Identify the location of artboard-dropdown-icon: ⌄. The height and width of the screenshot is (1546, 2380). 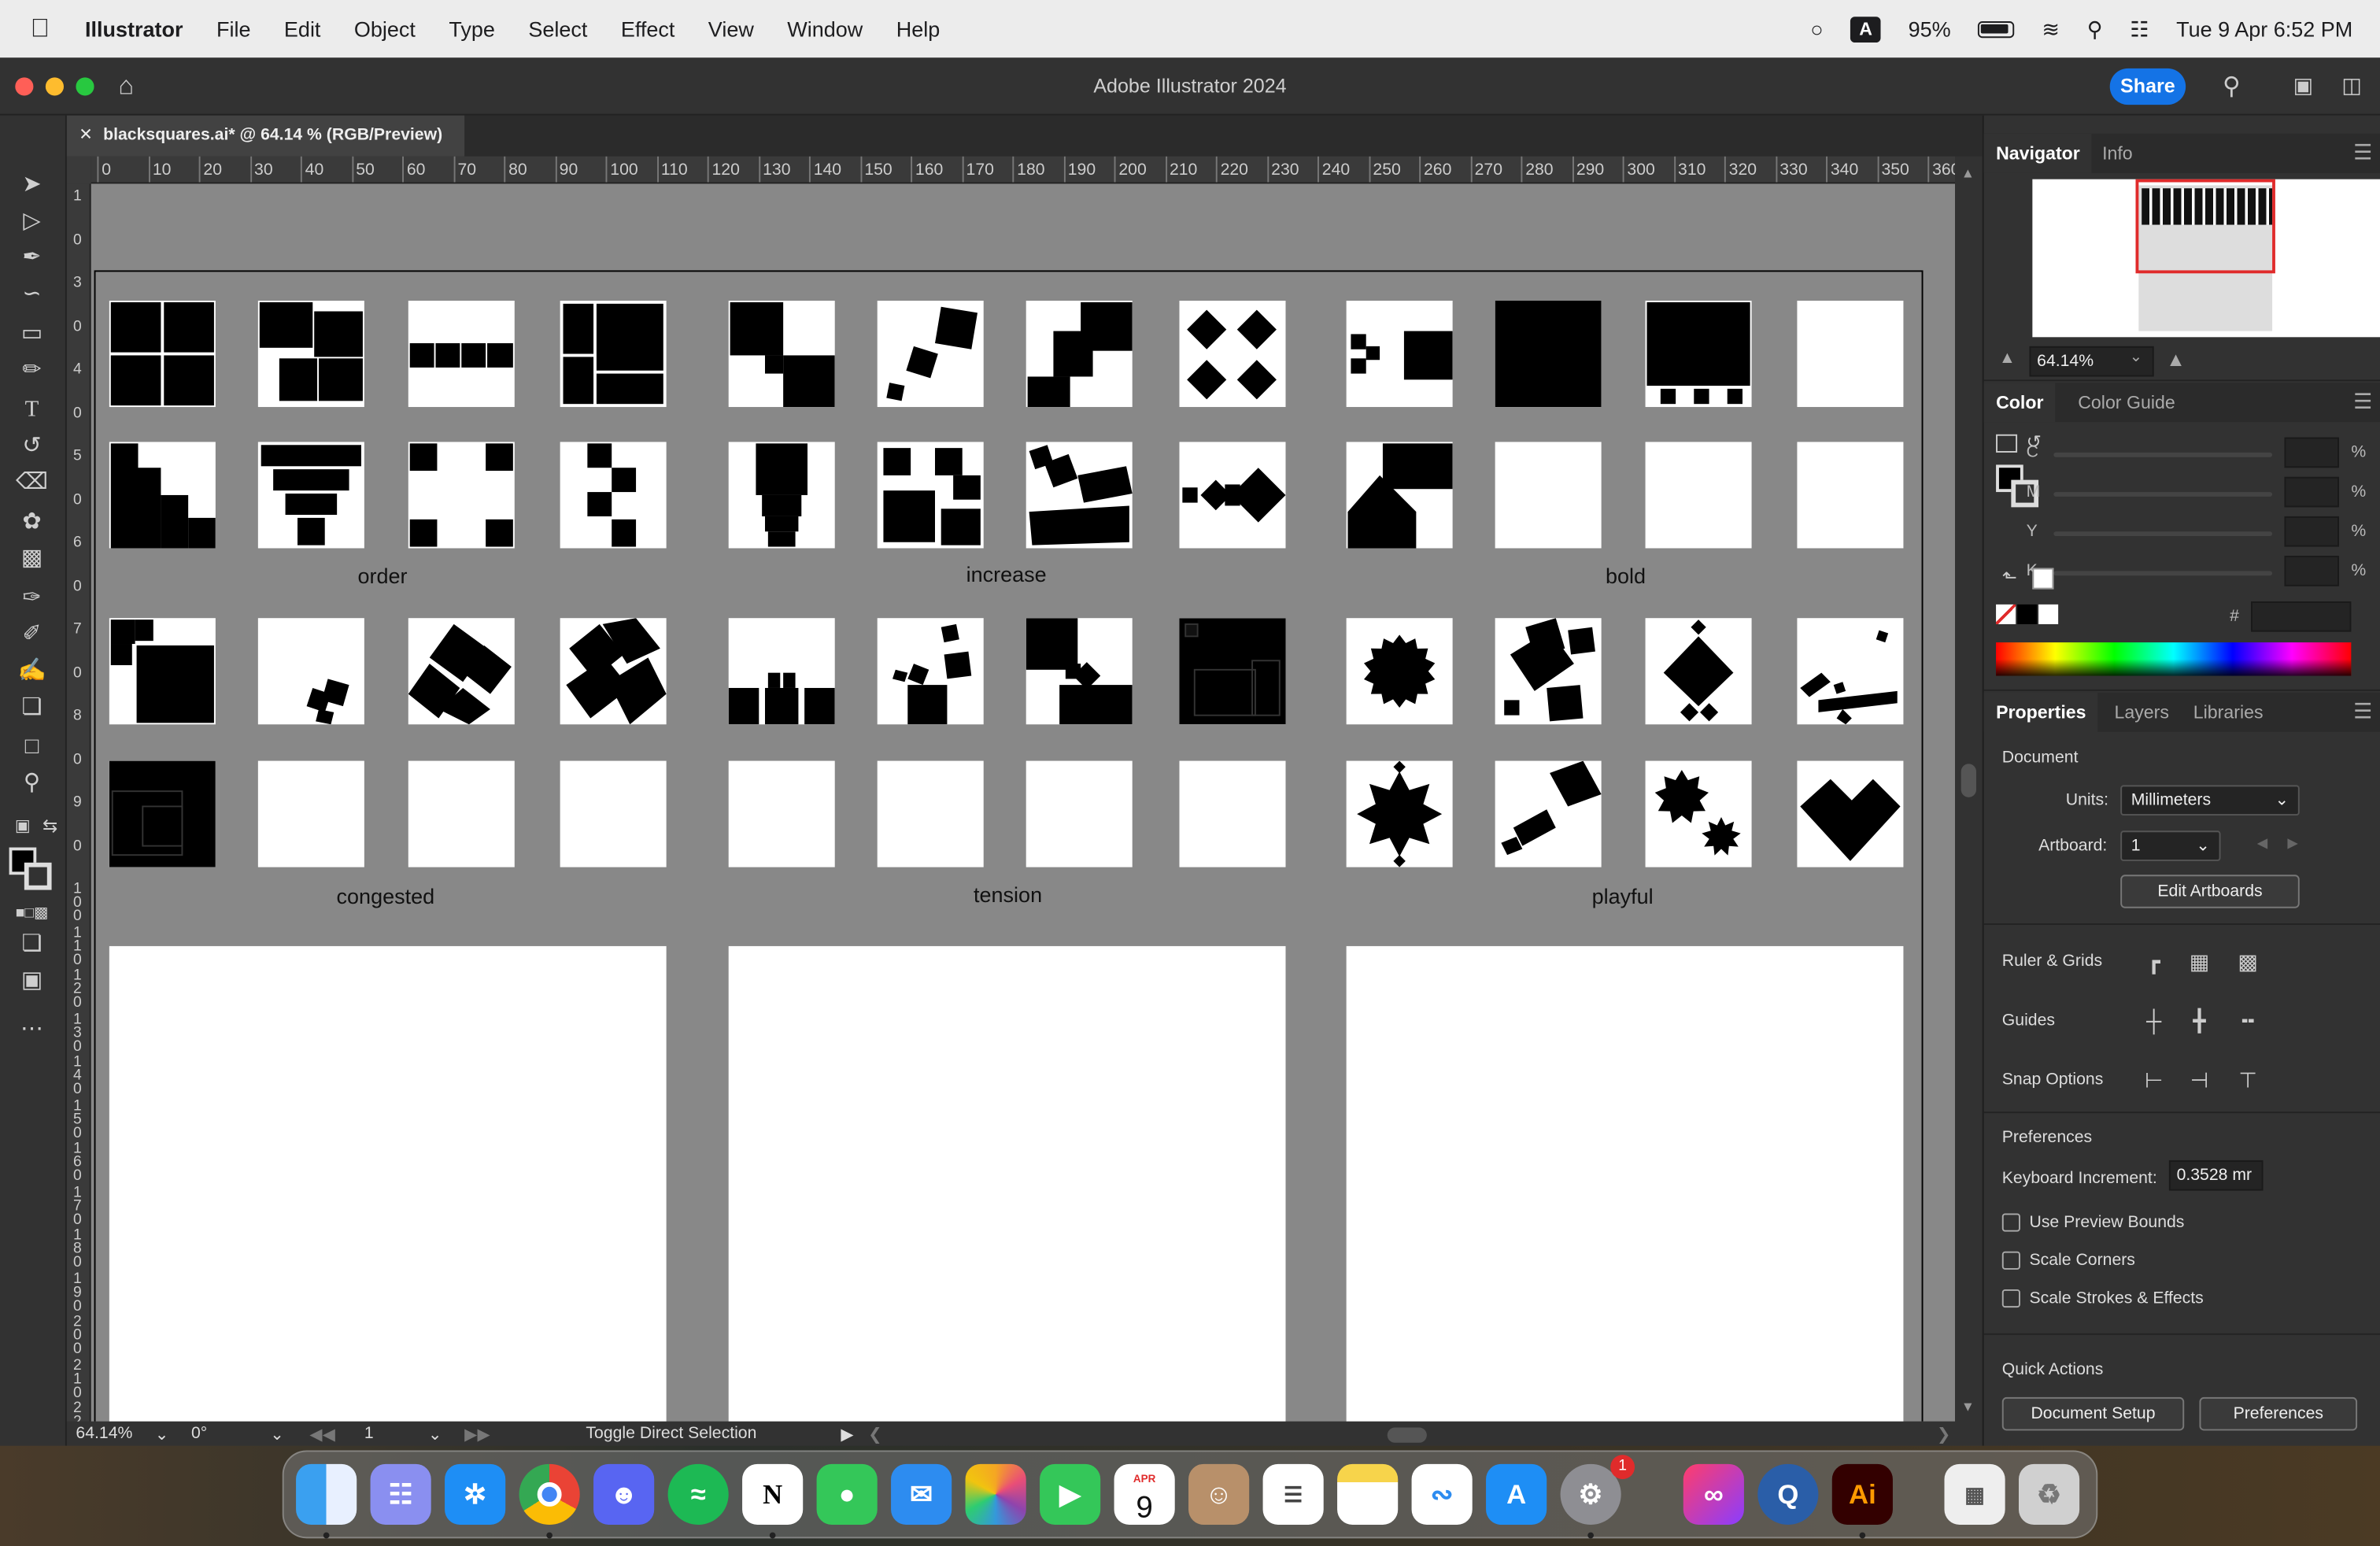
(435, 1434).